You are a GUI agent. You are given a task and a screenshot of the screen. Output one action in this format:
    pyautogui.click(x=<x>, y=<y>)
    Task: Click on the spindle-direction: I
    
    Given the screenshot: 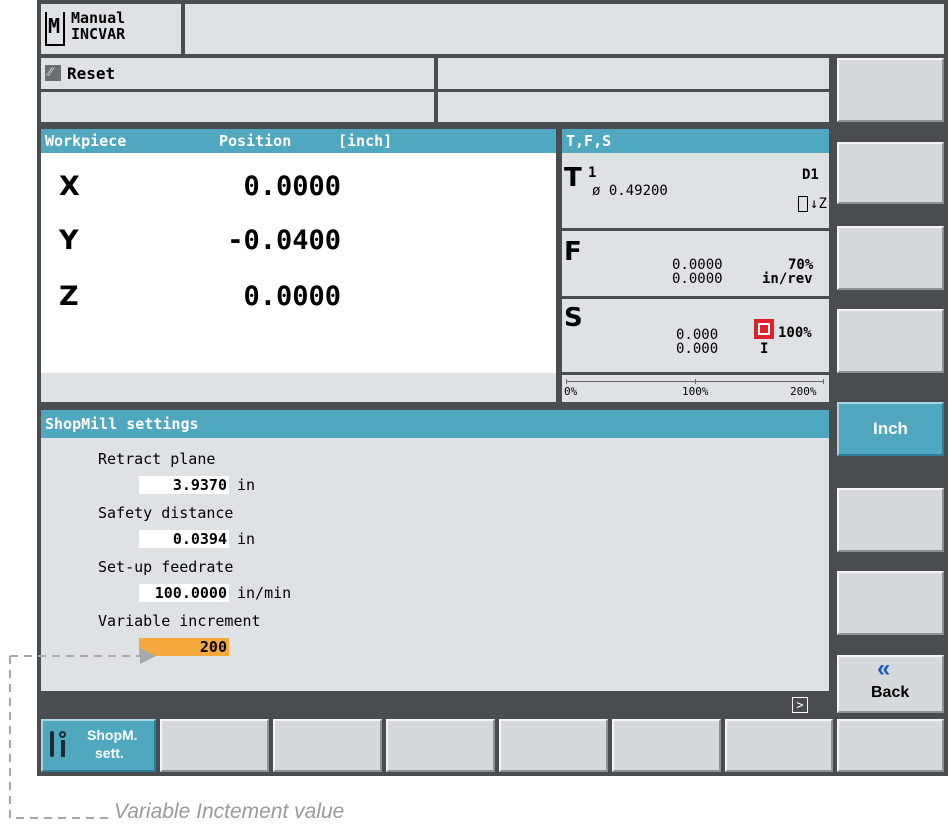 What is the action you would take?
    pyautogui.click(x=764, y=349)
    